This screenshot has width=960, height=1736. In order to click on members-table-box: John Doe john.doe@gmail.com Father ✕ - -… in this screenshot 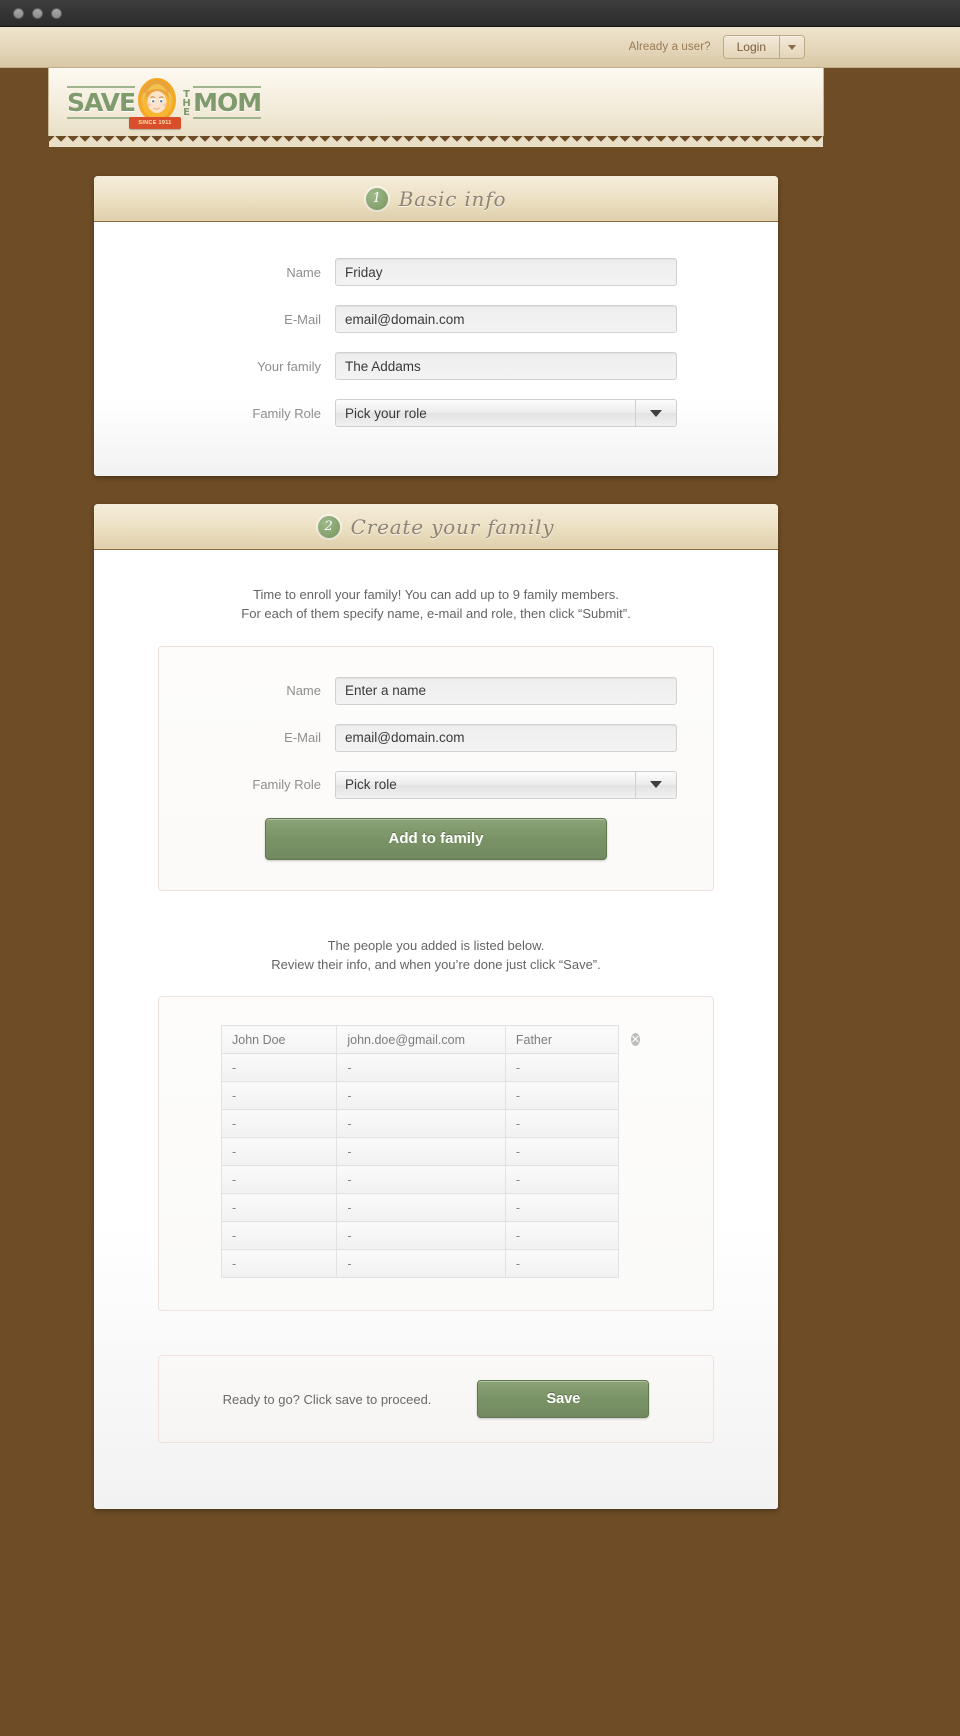, I will do `click(436, 1154)`.